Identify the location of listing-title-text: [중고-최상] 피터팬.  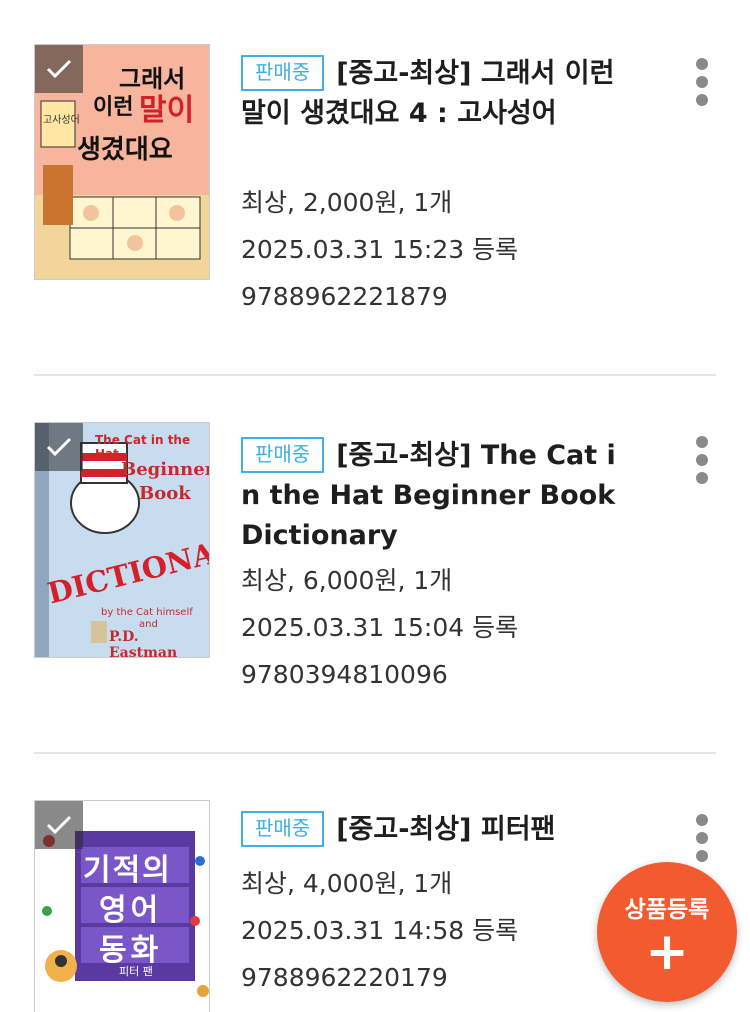
(446, 829).